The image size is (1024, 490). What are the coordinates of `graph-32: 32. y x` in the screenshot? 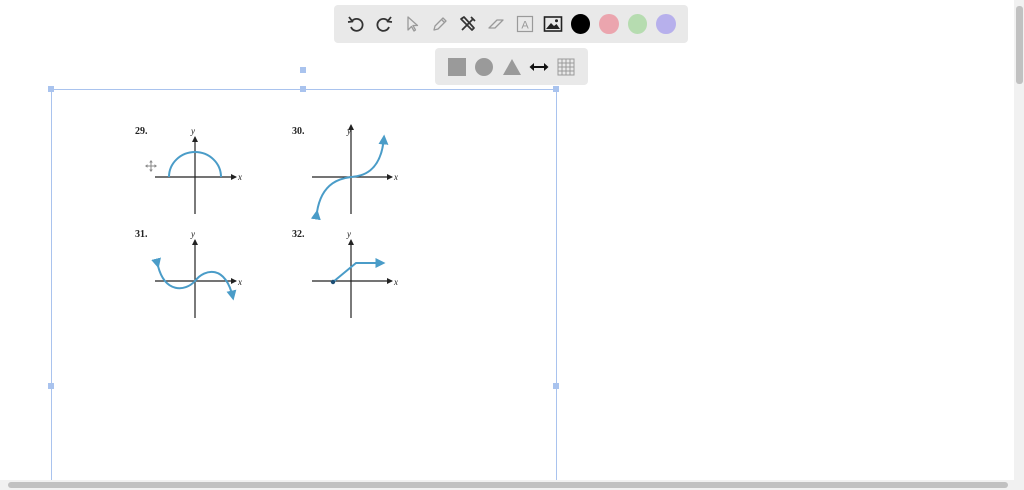 It's located at (345, 273).